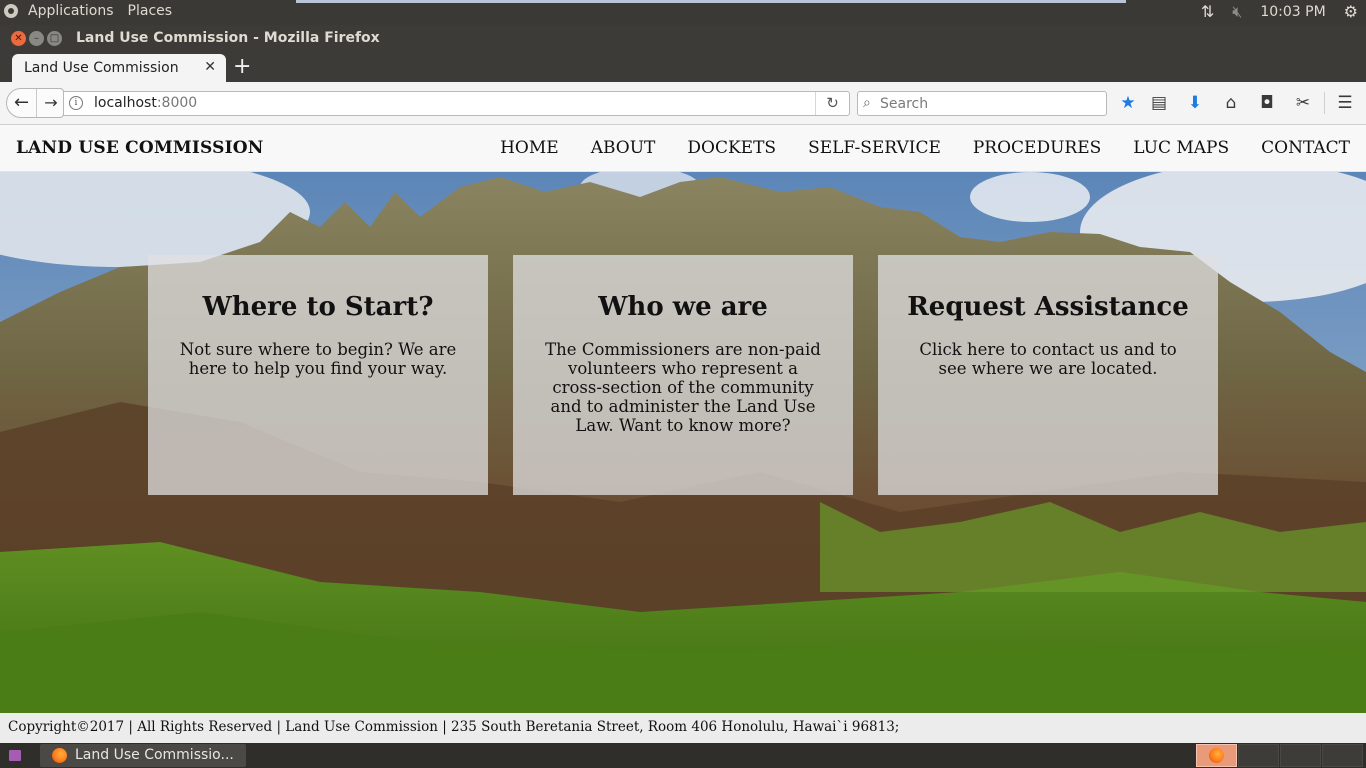 Image resolution: width=1366 pixels, height=768 pixels. I want to click on network-icon: ⇅, so click(1207, 12).